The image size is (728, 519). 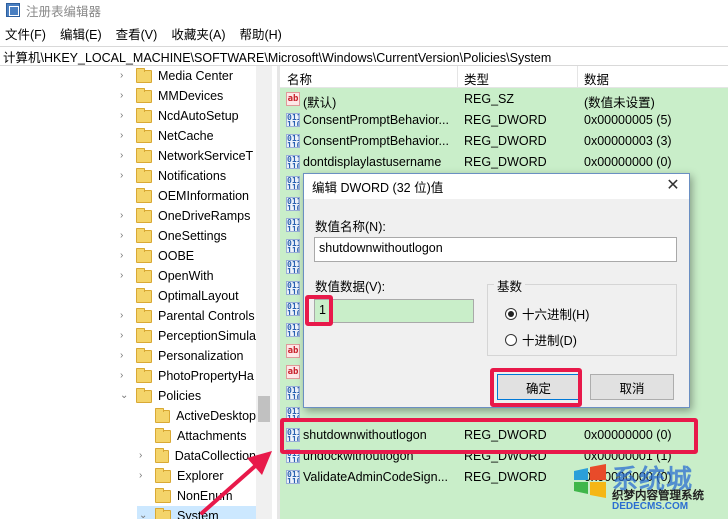 What do you see at coordinates (650, 506) in the screenshot?
I see `watermark-url: DEDECMS.COM` at bounding box center [650, 506].